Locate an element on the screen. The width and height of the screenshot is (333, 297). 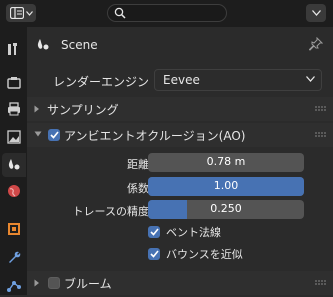
ao-bounce-approx-checkbox is located at coordinates (154, 254).